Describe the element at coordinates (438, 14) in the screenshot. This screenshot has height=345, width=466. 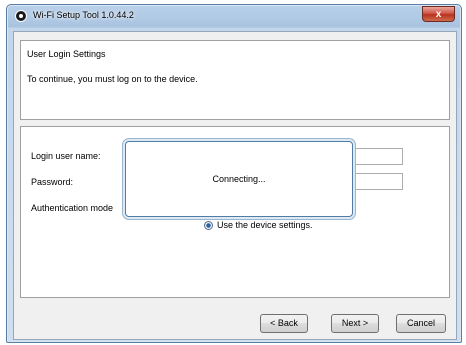
I see `close-button: x` at that location.